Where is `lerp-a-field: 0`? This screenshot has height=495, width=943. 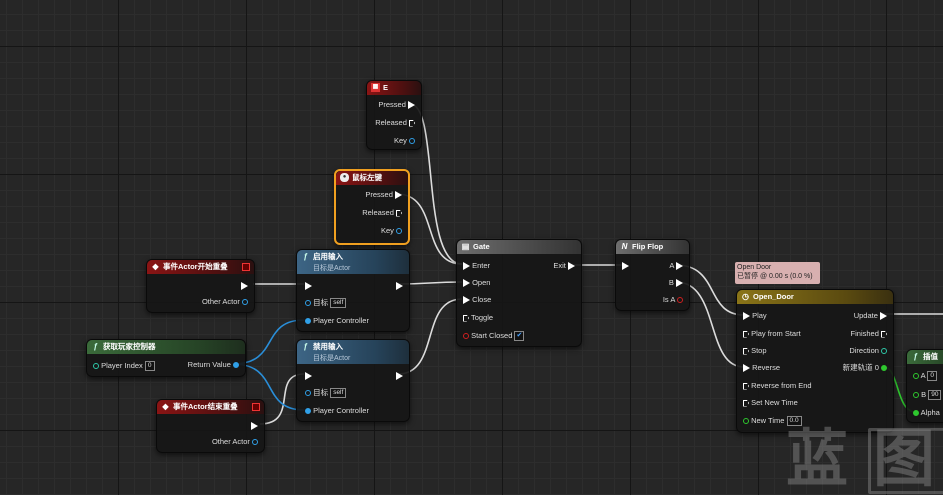 lerp-a-field: 0 is located at coordinates (932, 376).